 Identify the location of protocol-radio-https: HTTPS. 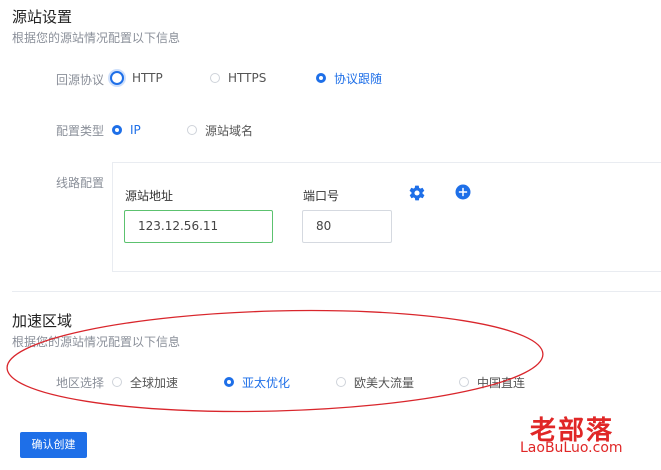
(238, 78).